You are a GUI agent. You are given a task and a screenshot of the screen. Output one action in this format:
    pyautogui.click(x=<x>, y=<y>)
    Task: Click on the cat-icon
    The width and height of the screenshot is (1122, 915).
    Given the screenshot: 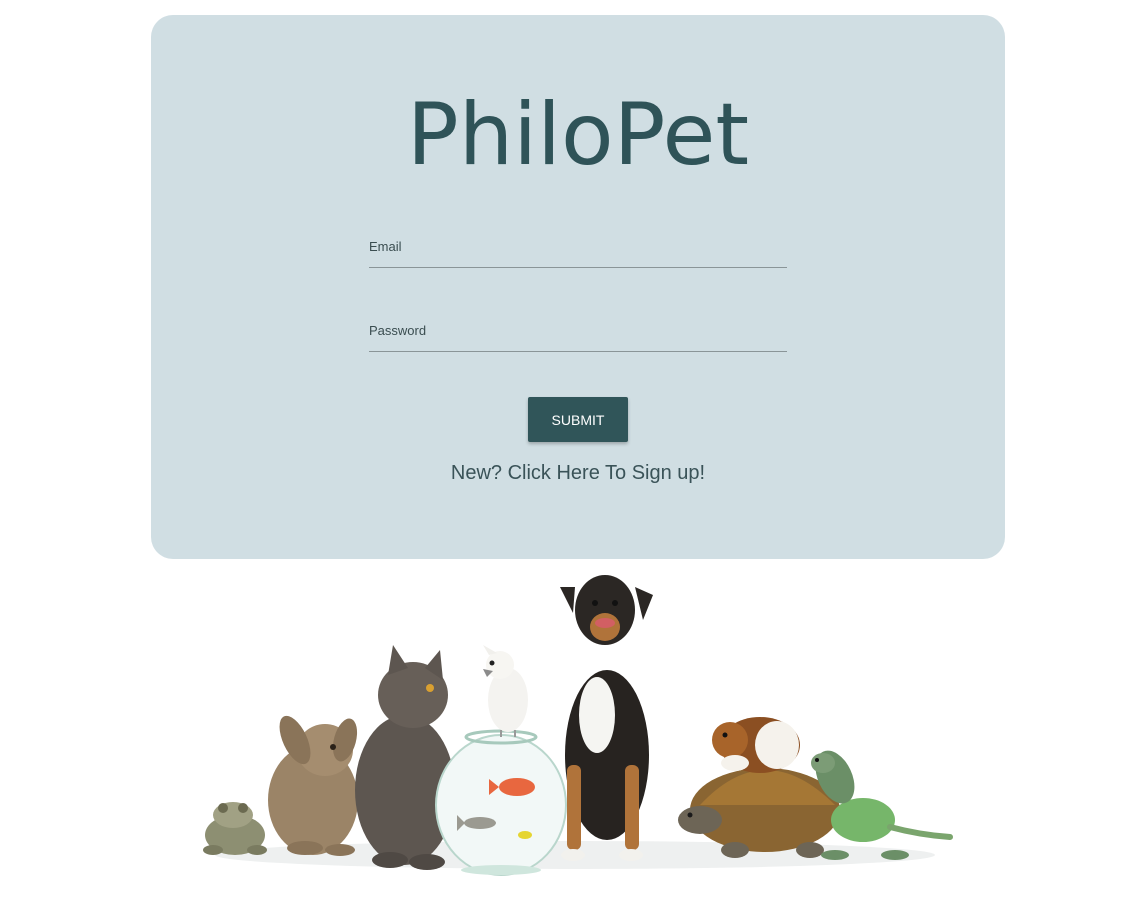 What is the action you would take?
    pyautogui.click(x=405, y=757)
    